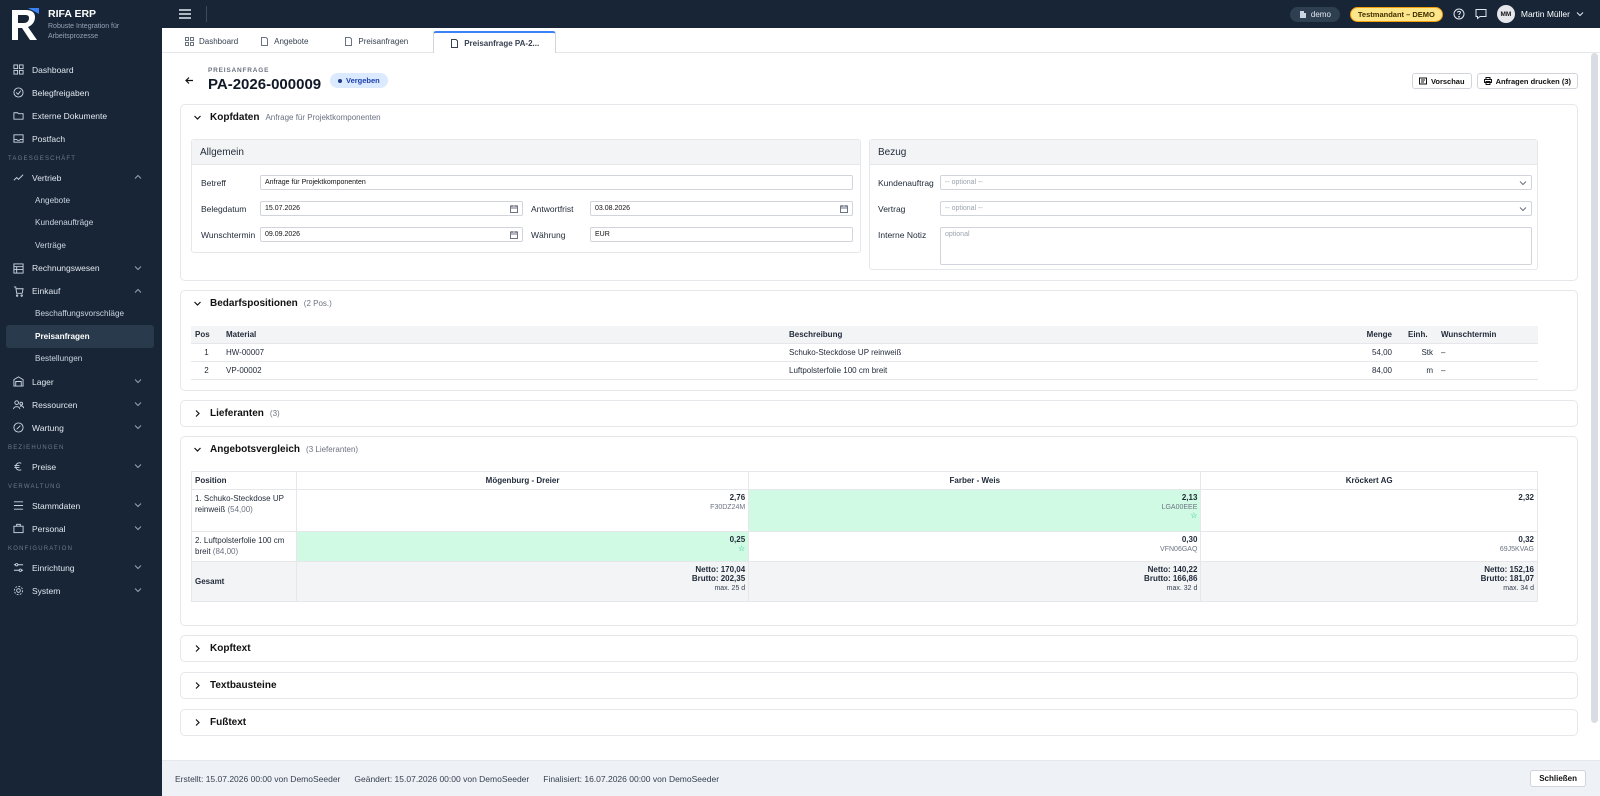 Image resolution: width=1600 pixels, height=796 pixels. What do you see at coordinates (1055, 370) in the screenshot?
I see `cell-desc: Luftpolsterfolie 100 cm breit` at bounding box center [1055, 370].